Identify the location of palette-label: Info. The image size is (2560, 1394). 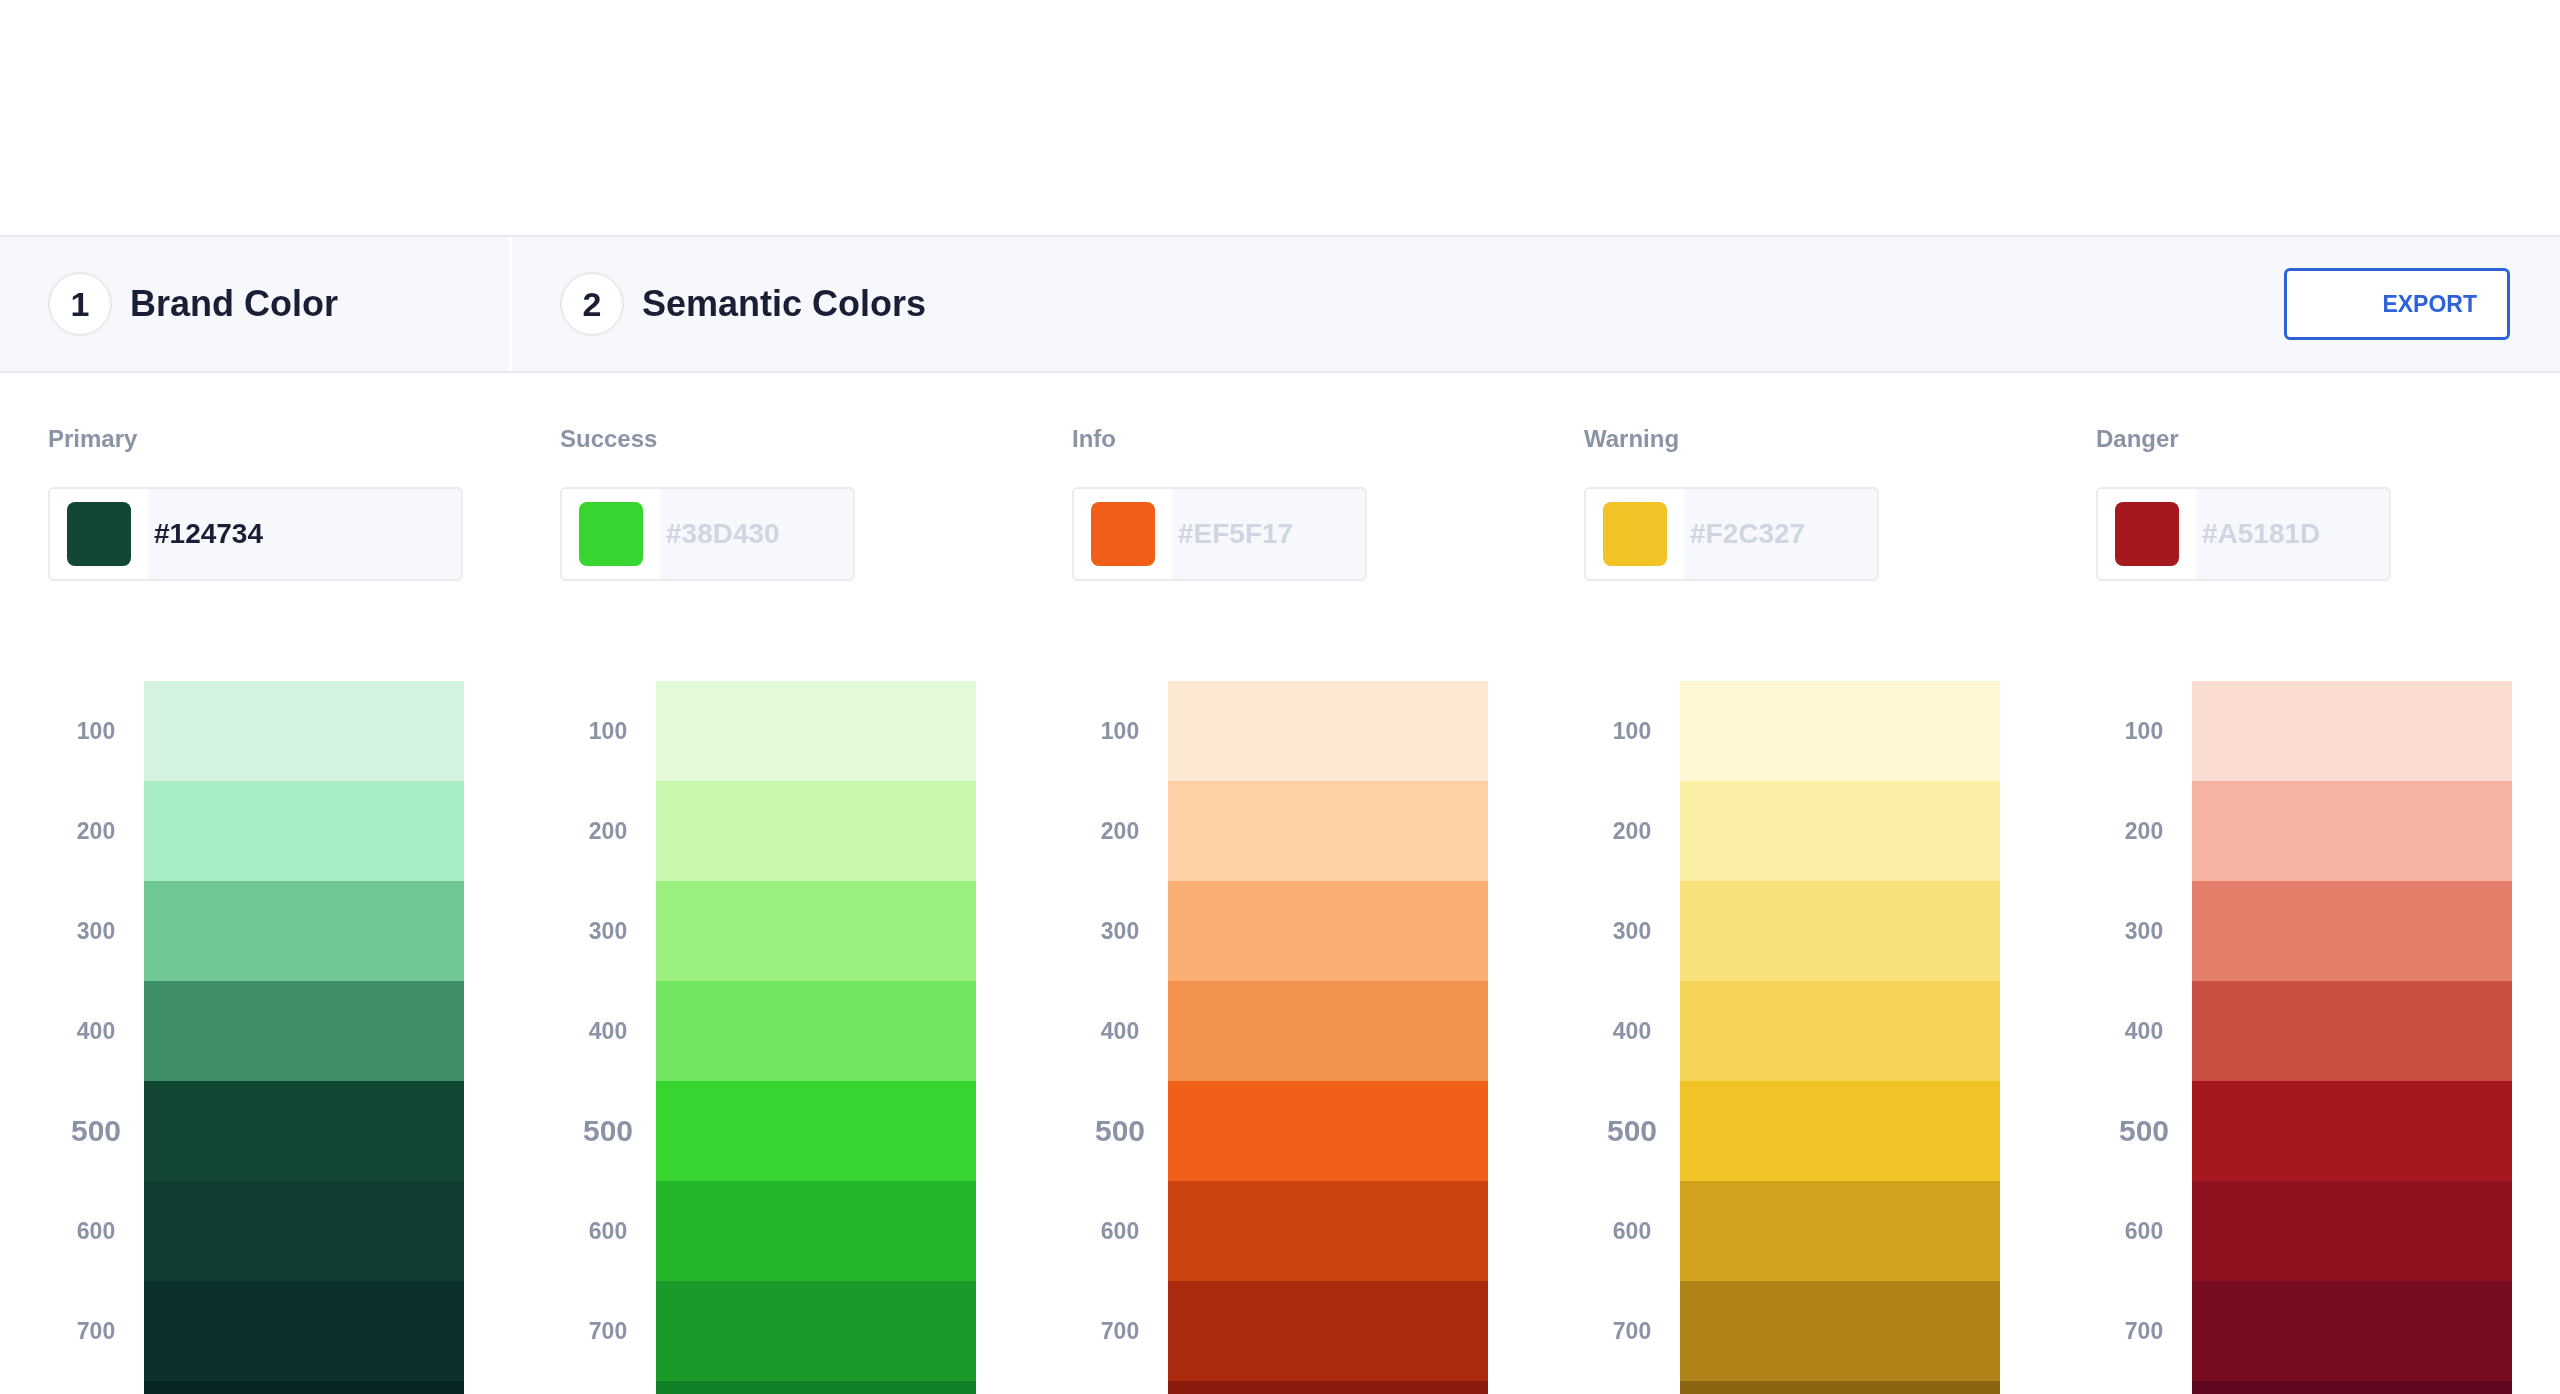
(1094, 439).